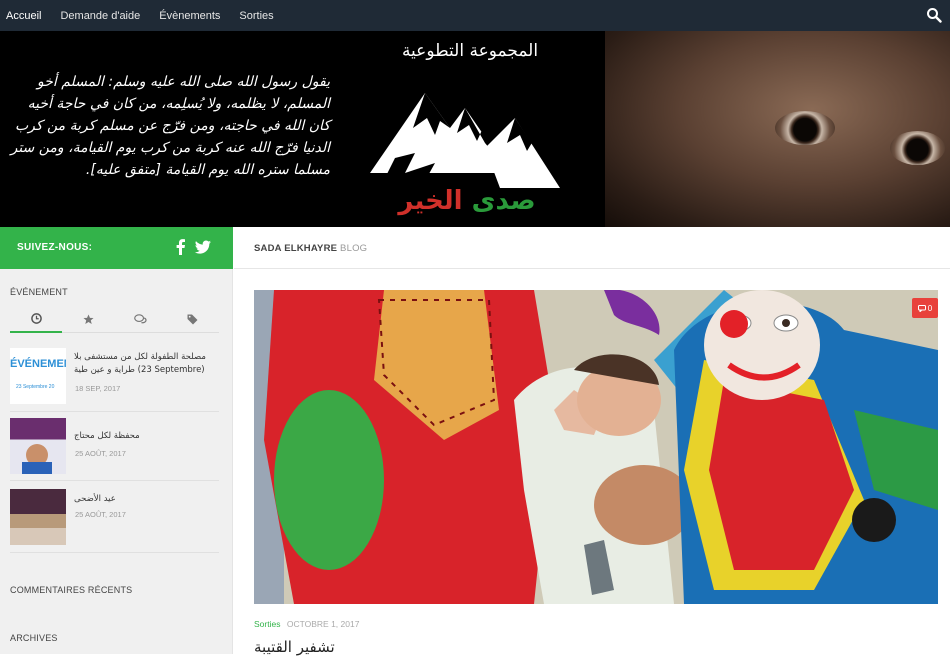 Image resolution: width=950 pixels, height=656 pixels. I want to click on group-title: المجموعة التطوعية, so click(470, 51).